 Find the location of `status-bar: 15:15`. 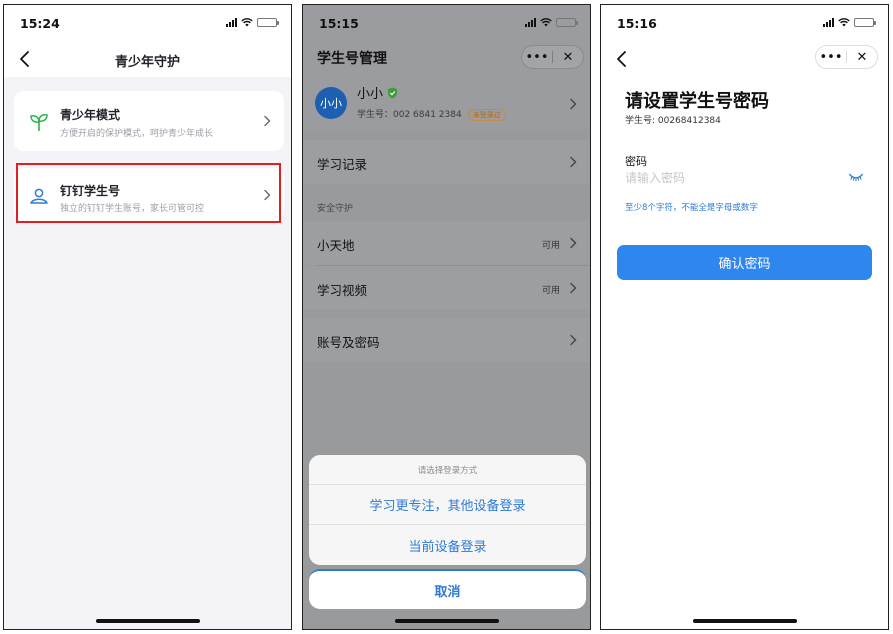

status-bar: 15:15 is located at coordinates (446, 23).